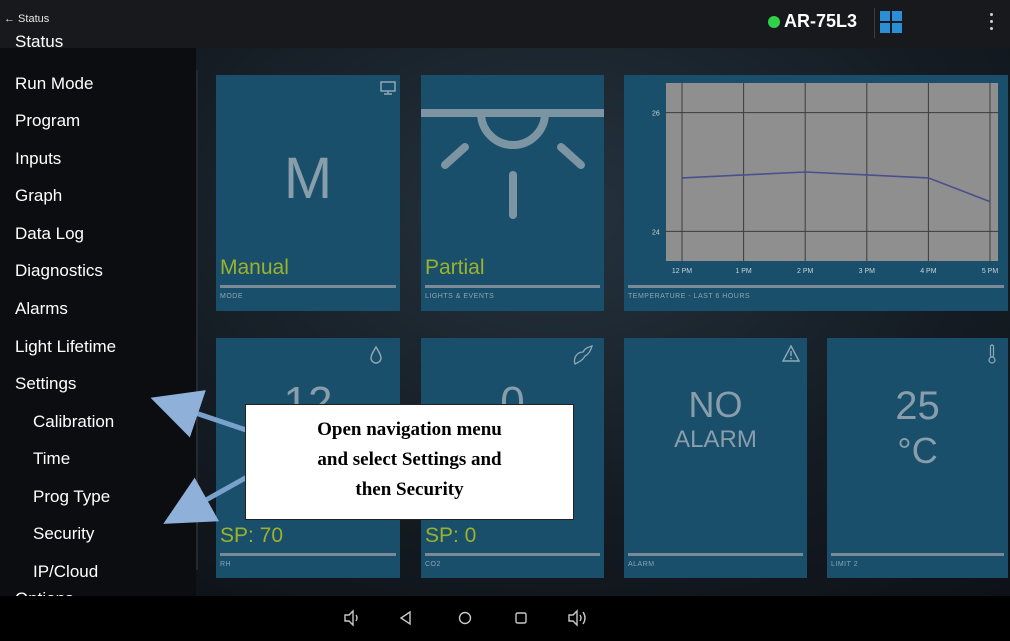 Image resolution: width=1010 pixels, height=641 pixels. Describe the element at coordinates (352, 618) in the screenshot. I see `volume-down-icon` at that location.